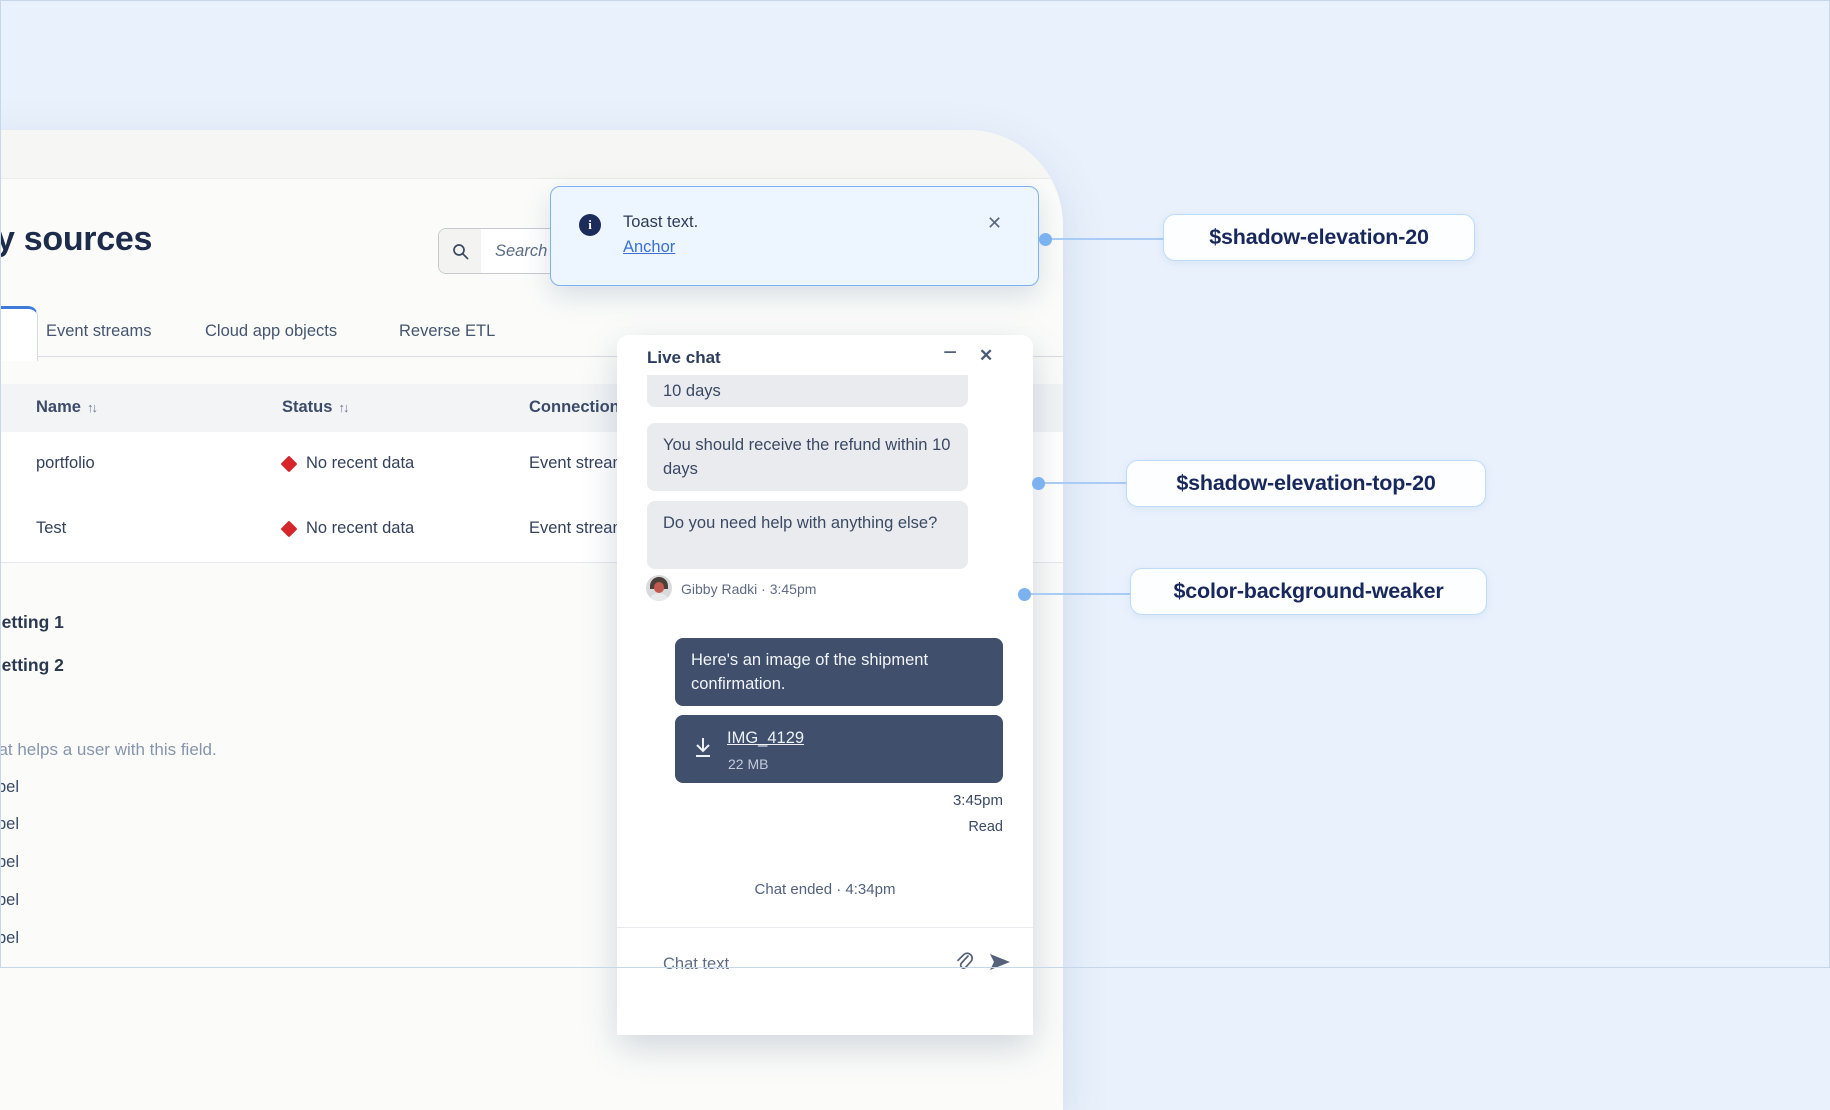 The image size is (1830, 1110). What do you see at coordinates (748, 764) in the screenshot?
I see `attachment-size: 22 MB` at bounding box center [748, 764].